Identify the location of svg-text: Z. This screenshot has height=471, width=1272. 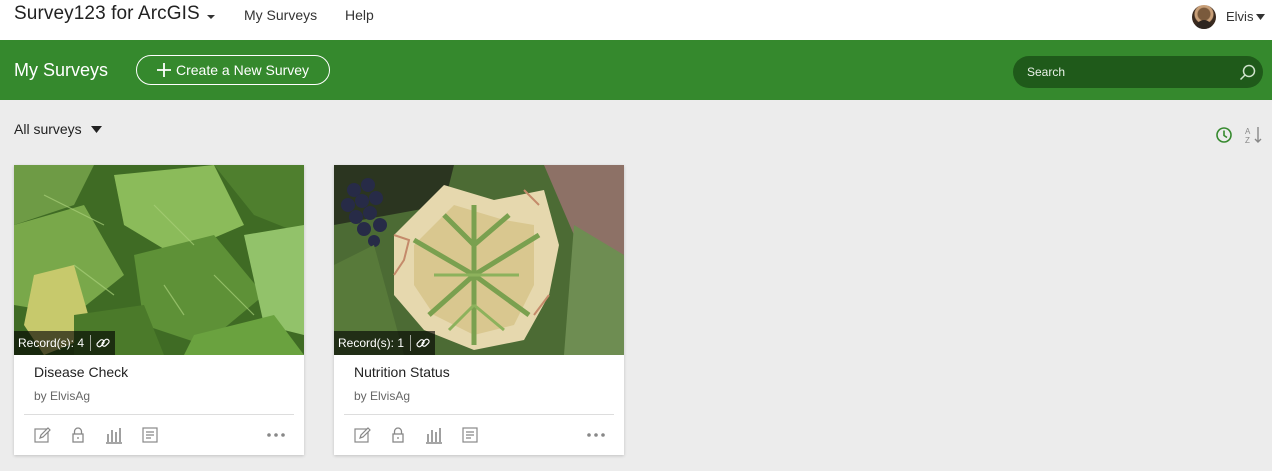
(1247, 140).